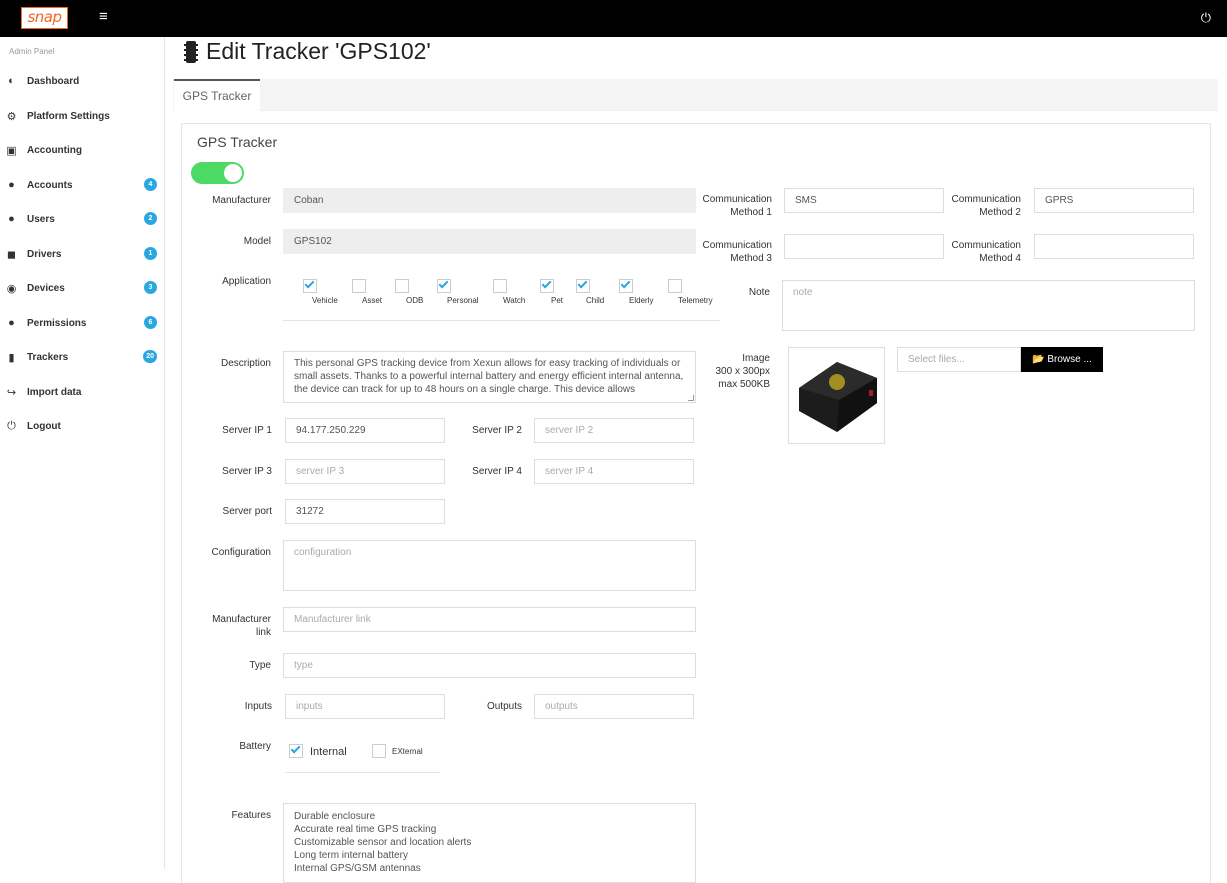 The width and height of the screenshot is (1227, 883). Describe the element at coordinates (365, 471) in the screenshot. I see `server-ip-3-field: server IP 3` at that location.